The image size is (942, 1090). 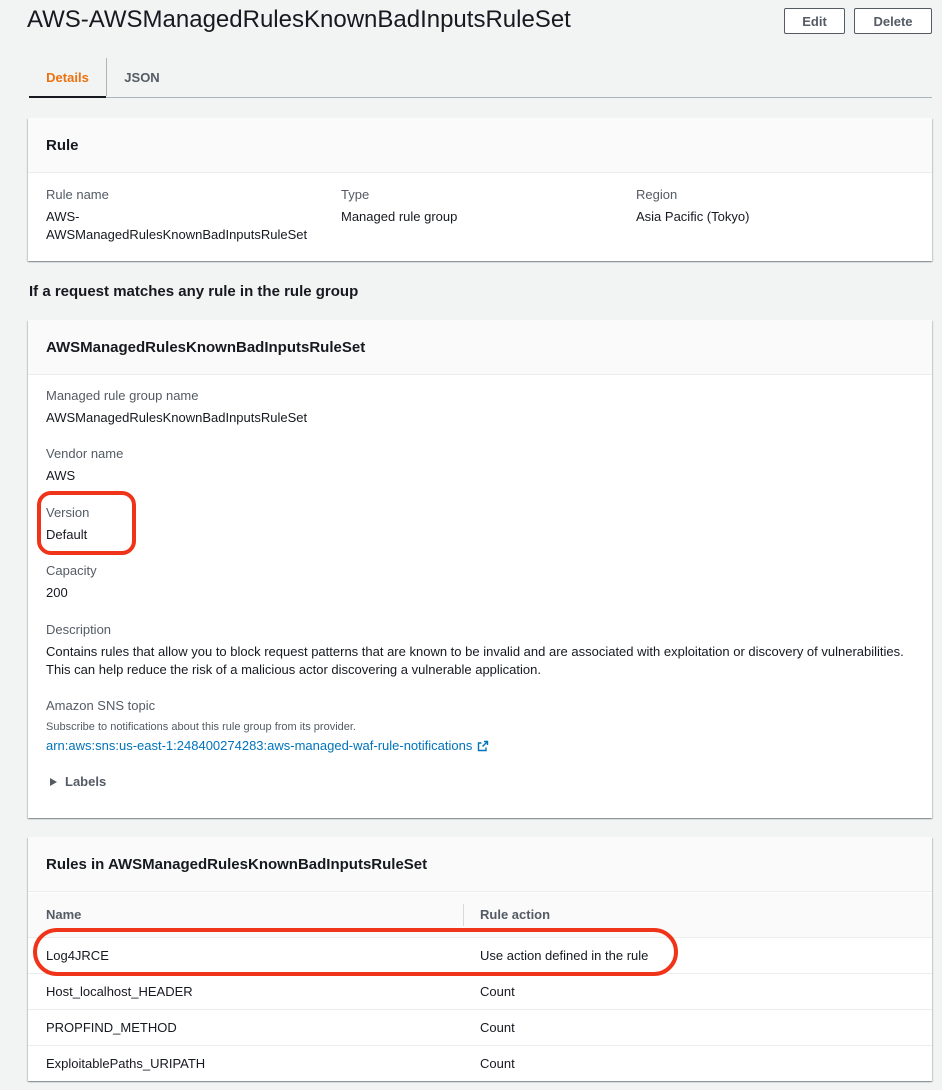 I want to click on table-row: ExploitablePaths_URIPATH Count, so click(x=480, y=1063).